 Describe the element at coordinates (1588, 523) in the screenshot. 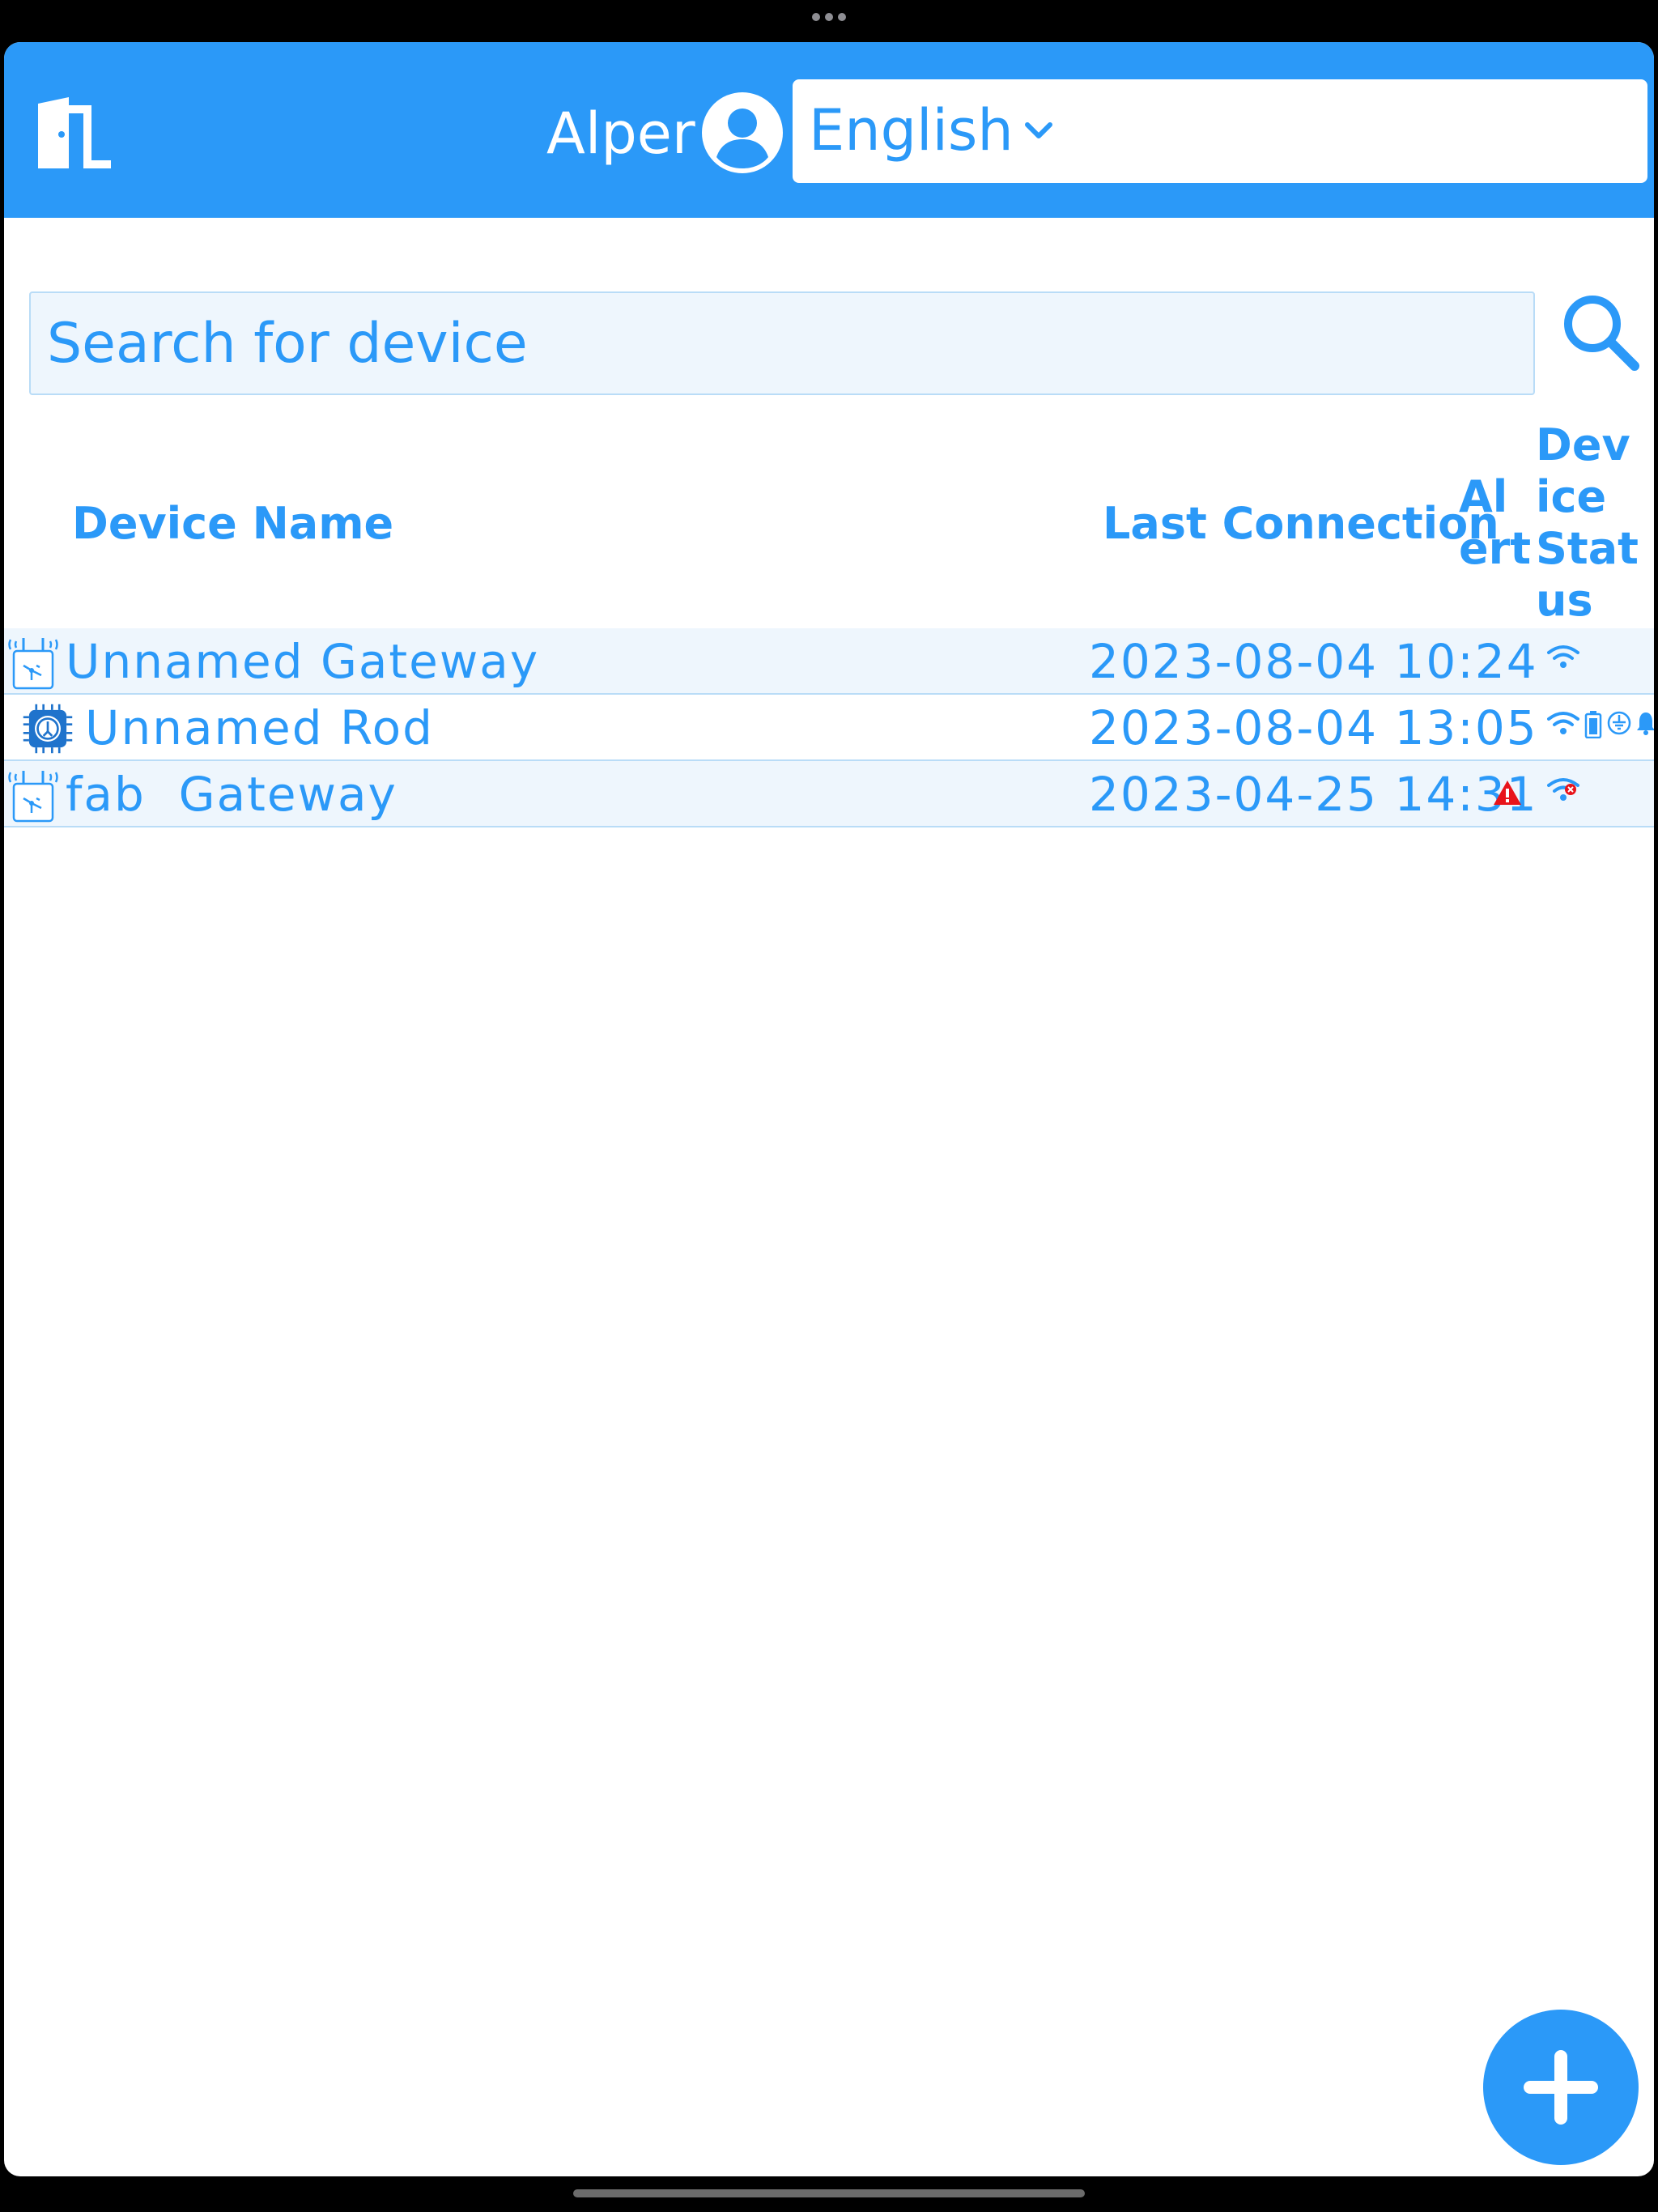

I see `column-header-device-status: Device Status` at that location.